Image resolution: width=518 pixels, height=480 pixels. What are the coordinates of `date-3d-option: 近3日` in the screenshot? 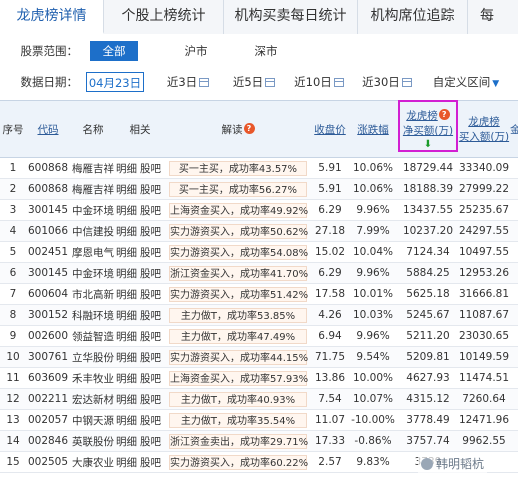 It's located at (188, 82).